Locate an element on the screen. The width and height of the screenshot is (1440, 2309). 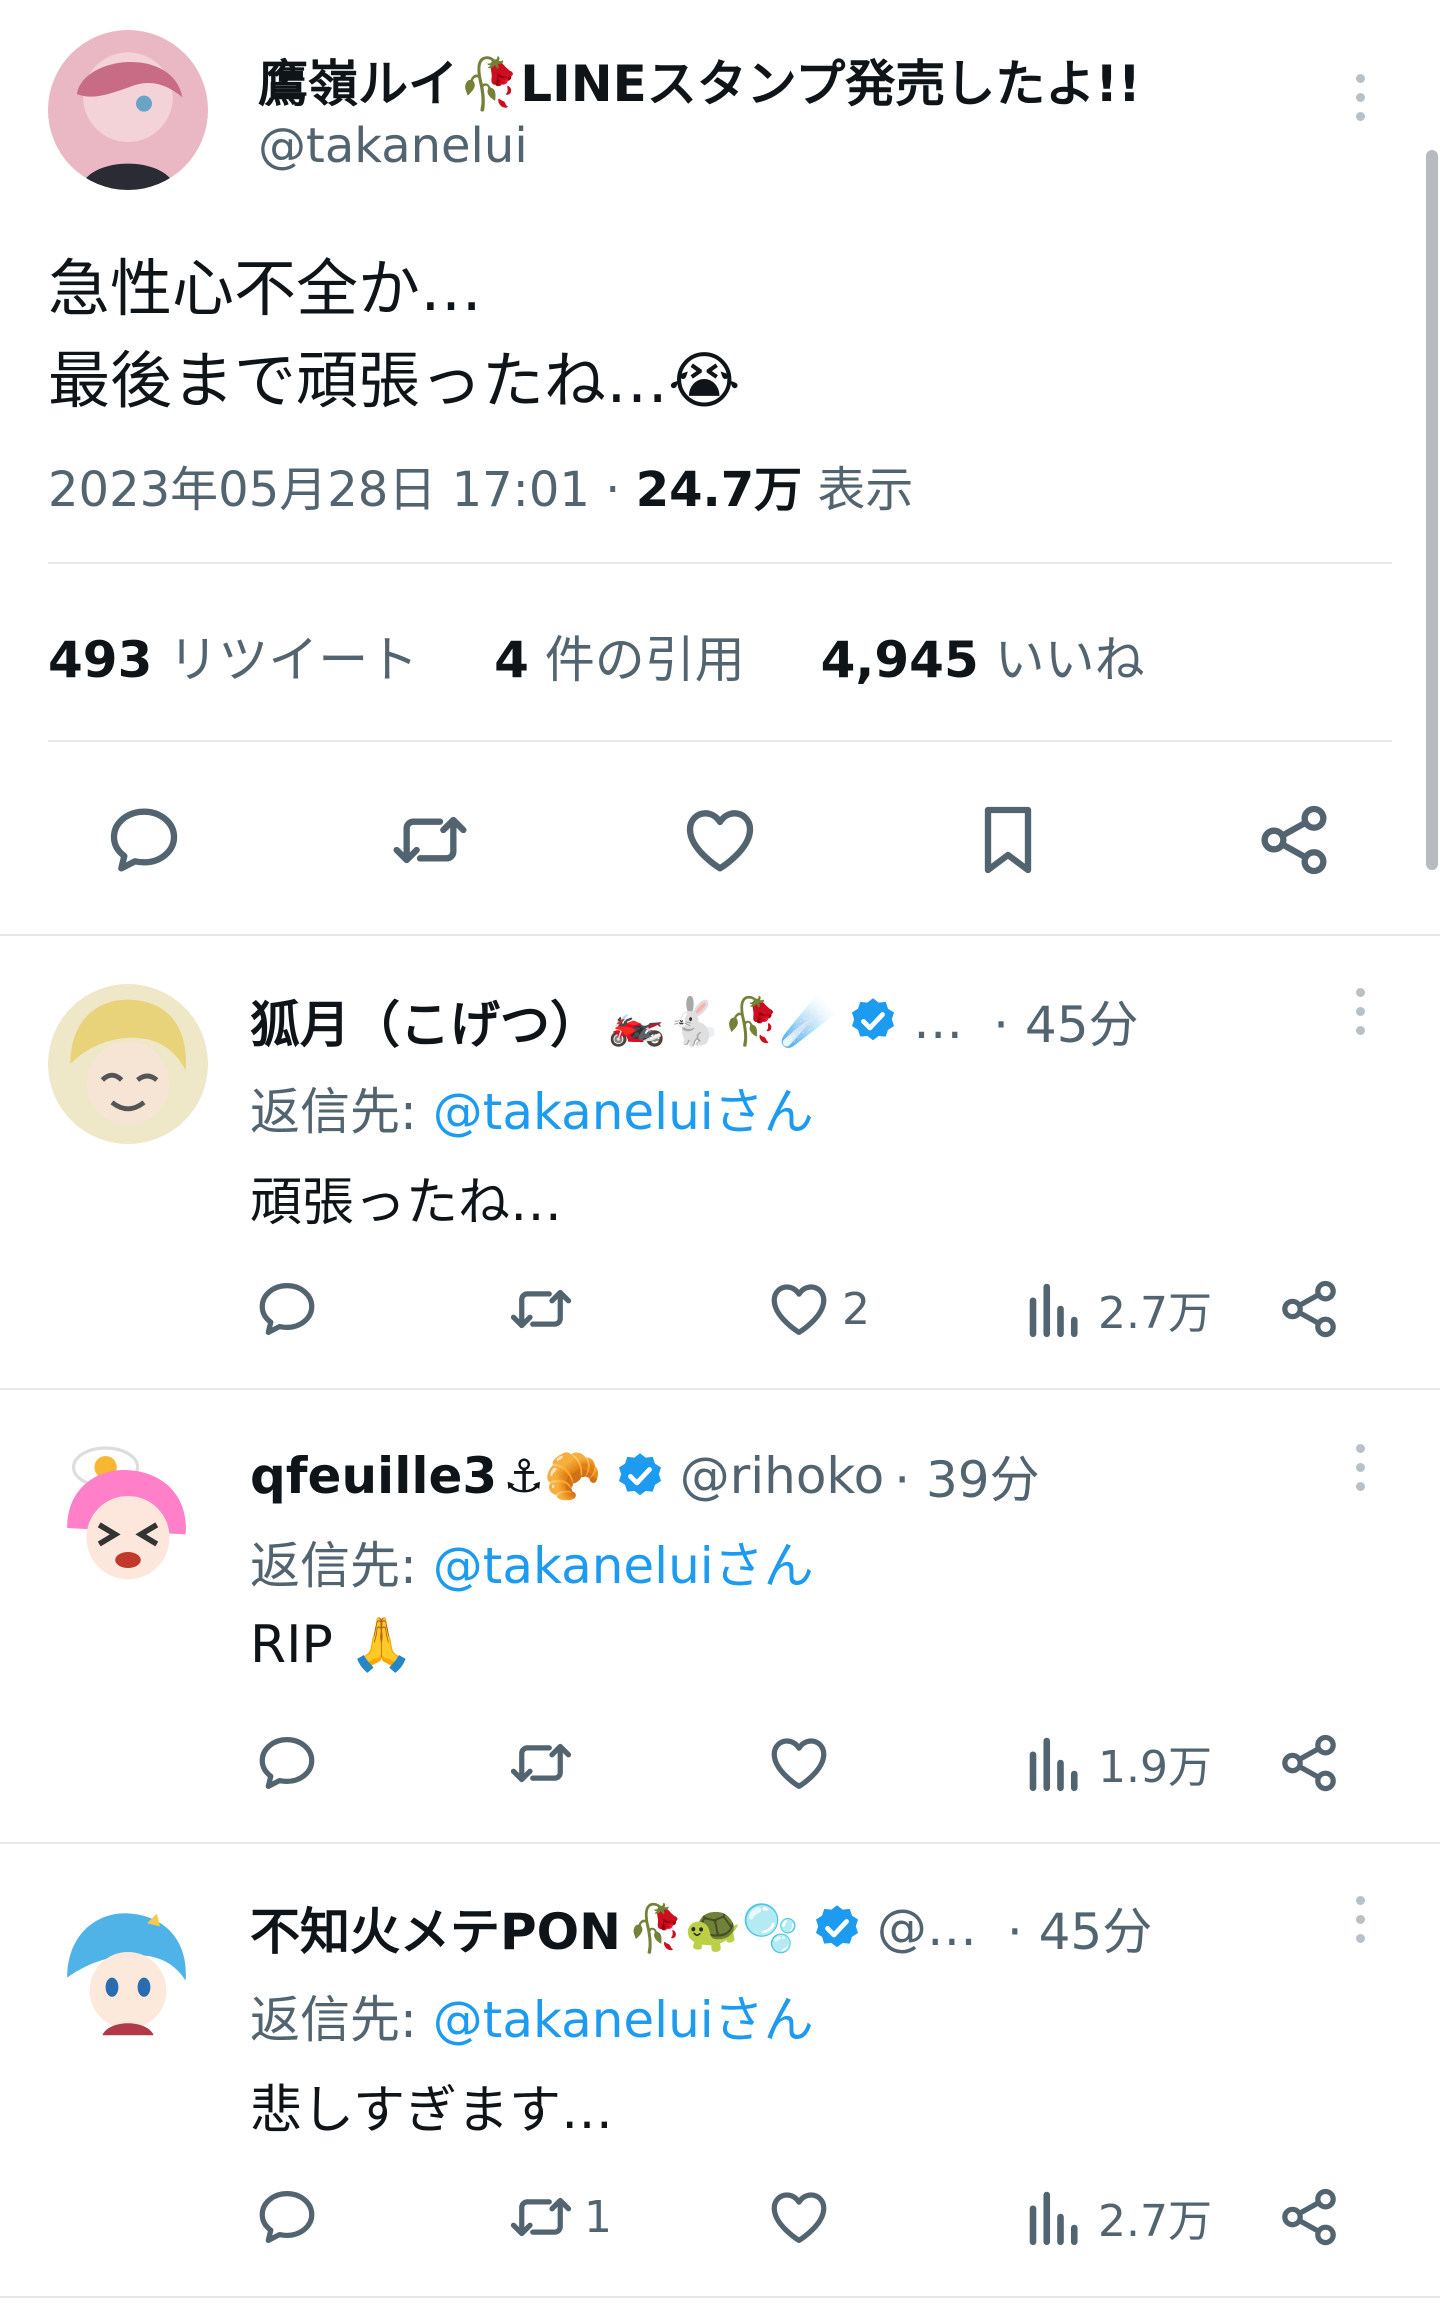
views-label: 表示 is located at coordinates (865, 490).